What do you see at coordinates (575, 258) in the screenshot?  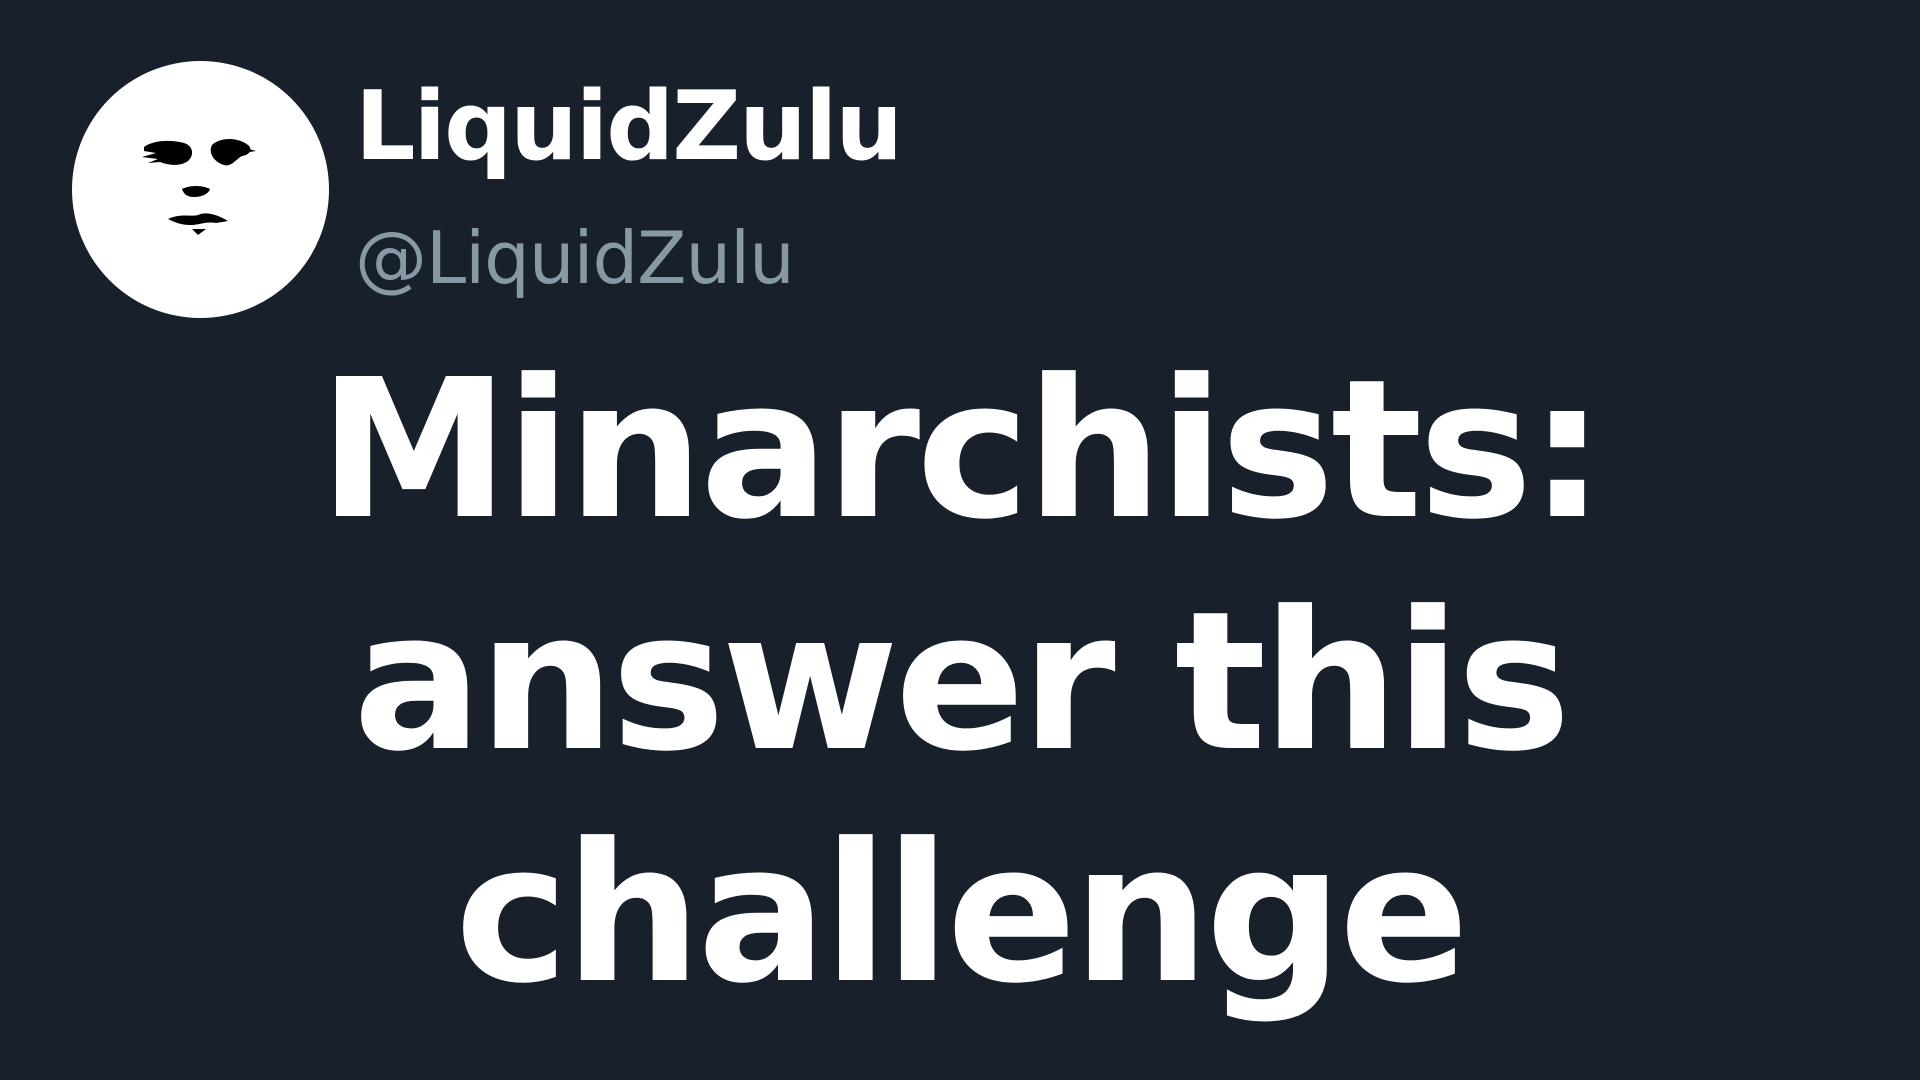 I see `user-handle: @LiquidZulu` at bounding box center [575, 258].